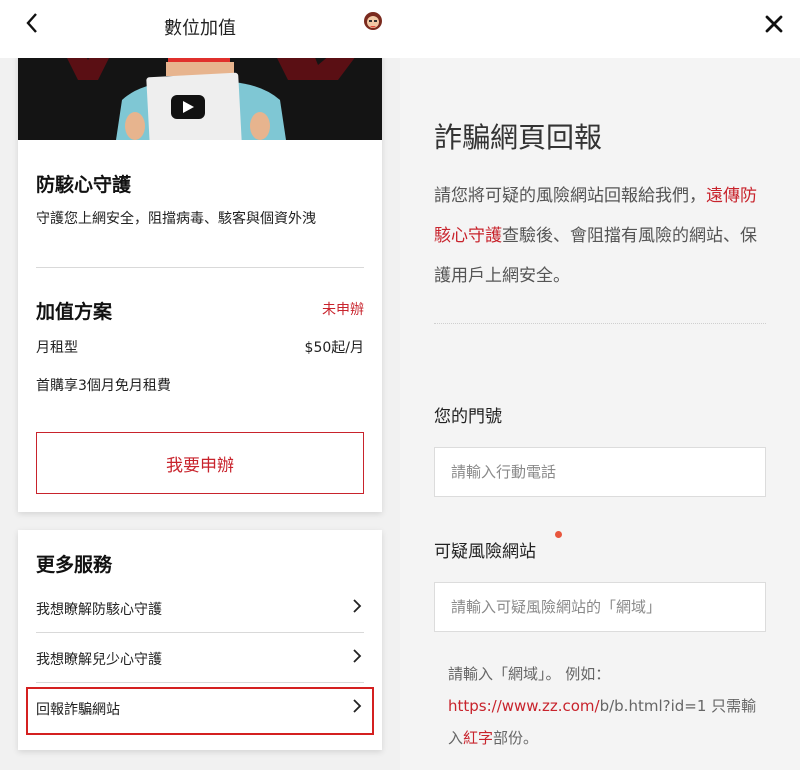 The width and height of the screenshot is (800, 770). Describe the element at coordinates (200, 463) in the screenshot. I see `apply-button: 我要申辦` at that location.